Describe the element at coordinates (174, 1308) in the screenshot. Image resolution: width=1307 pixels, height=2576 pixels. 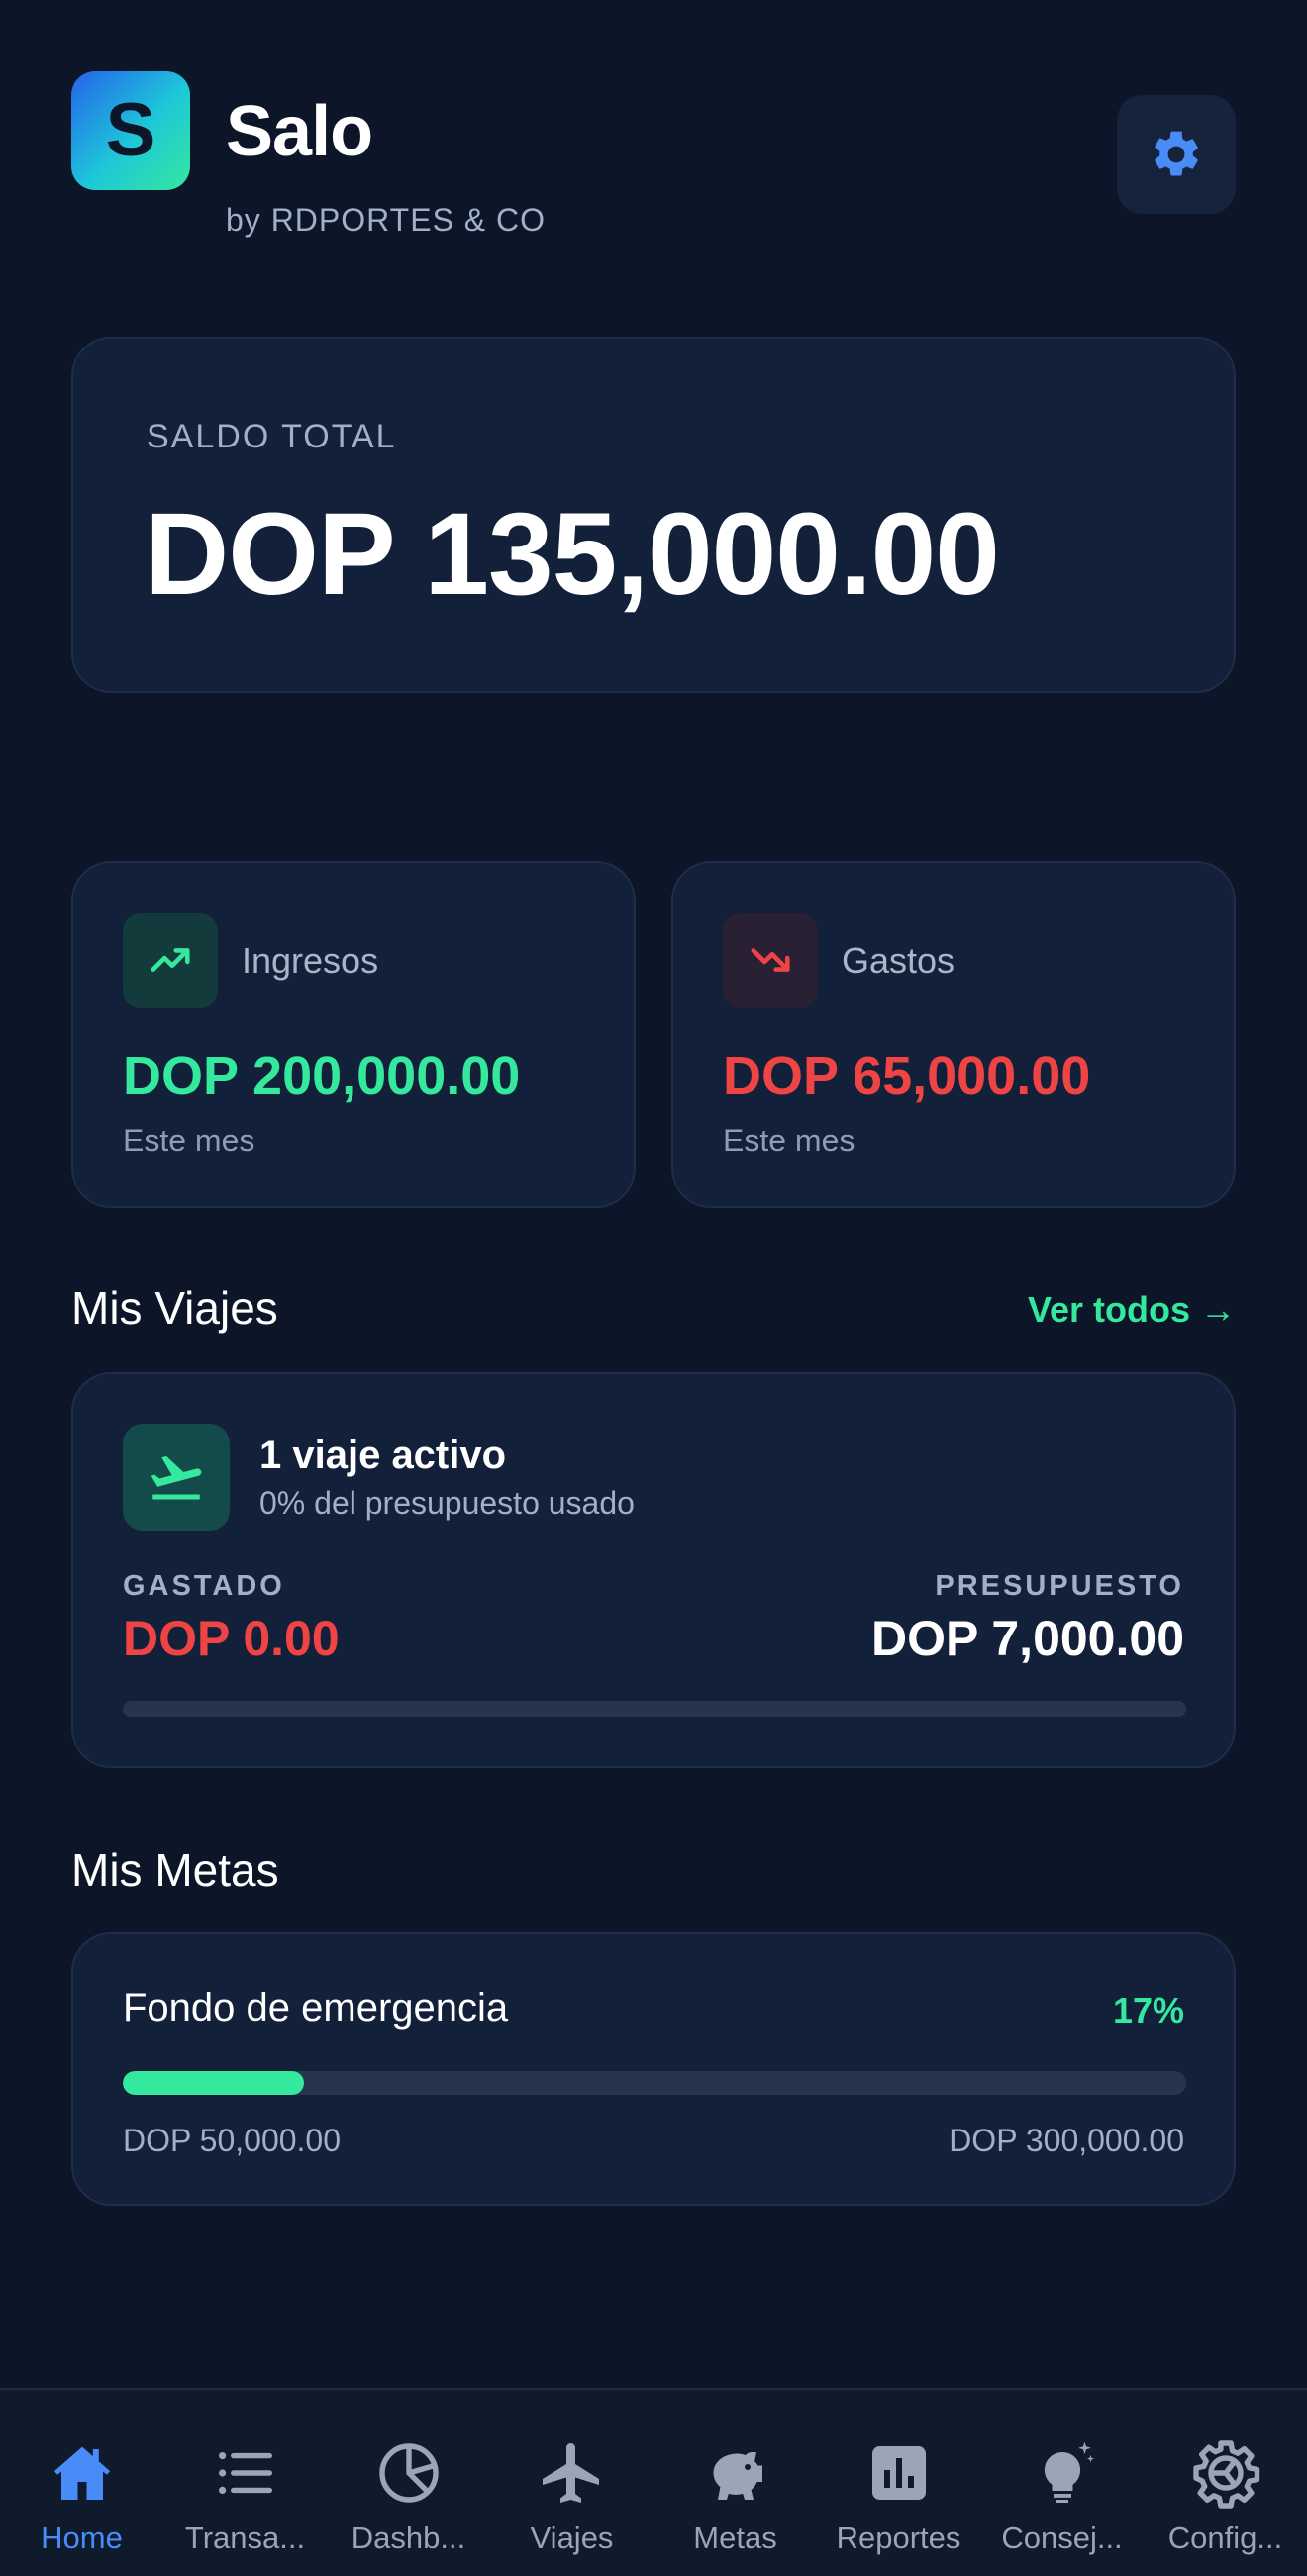
I see `trips-section-title: Mis Viajes` at that location.